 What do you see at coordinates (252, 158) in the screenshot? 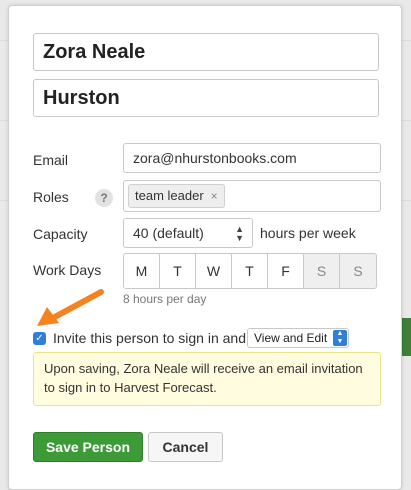
I see `email-field: zora@nhurstonbooks.com` at bounding box center [252, 158].